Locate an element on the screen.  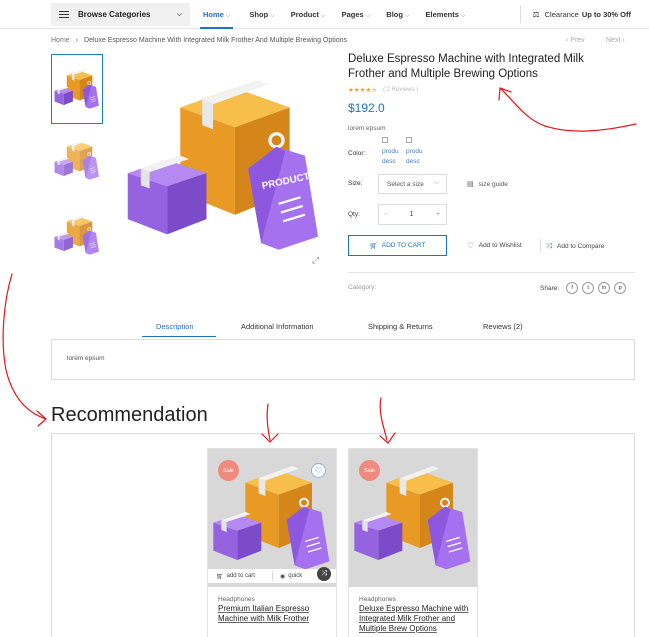
menu-label: Product is located at coordinates (305, 14).